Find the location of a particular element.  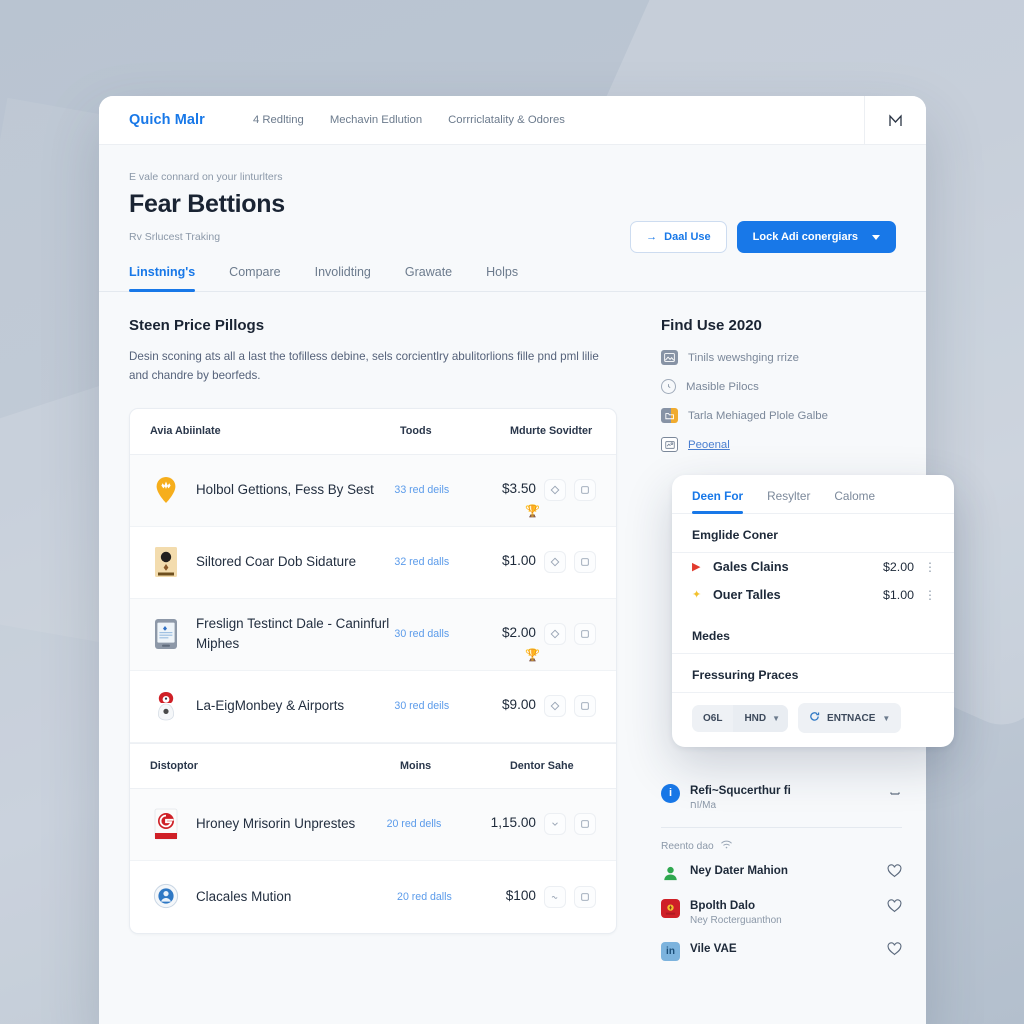

tab-holps: Holps is located at coordinates (502, 278).